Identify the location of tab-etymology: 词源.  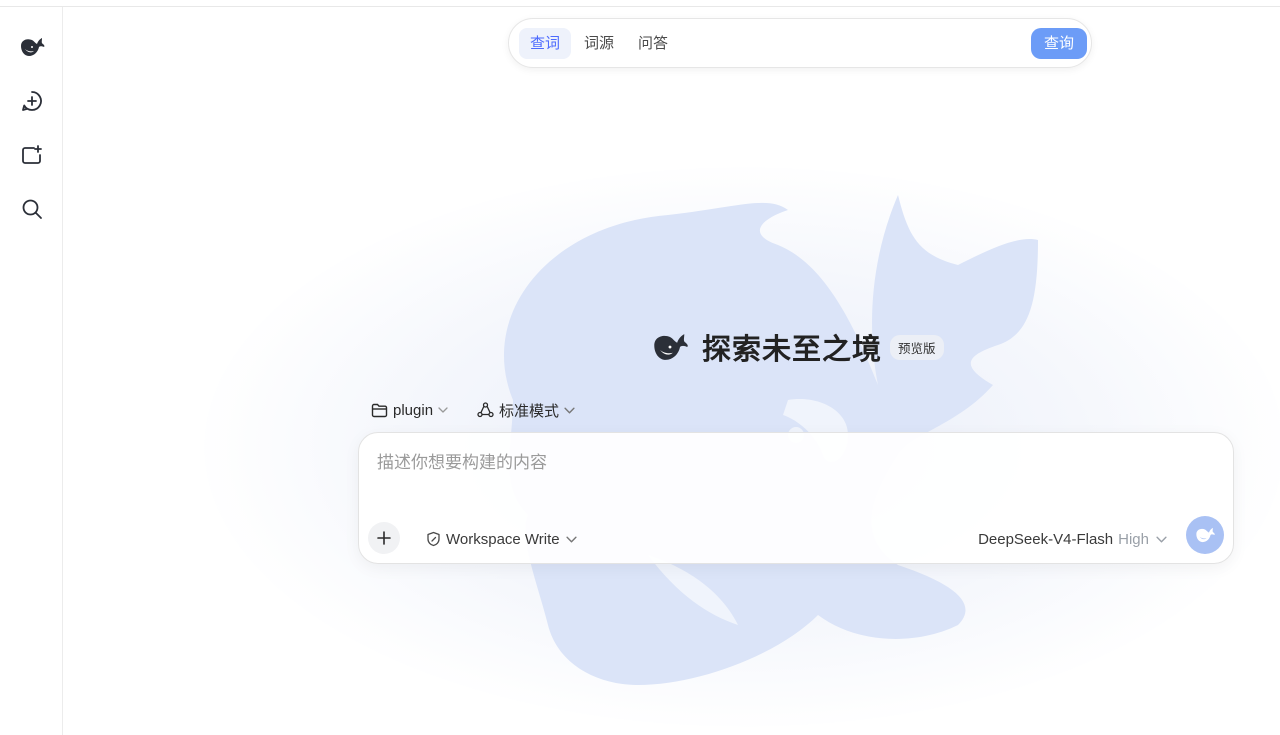
(599, 43).